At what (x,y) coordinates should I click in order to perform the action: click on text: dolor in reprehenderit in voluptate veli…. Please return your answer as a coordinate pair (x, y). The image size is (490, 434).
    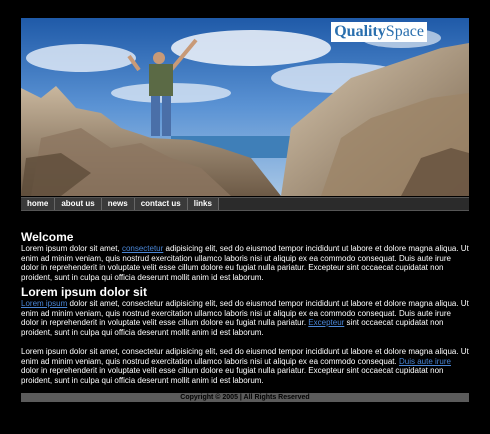
    Looking at the image, I should click on (232, 375).